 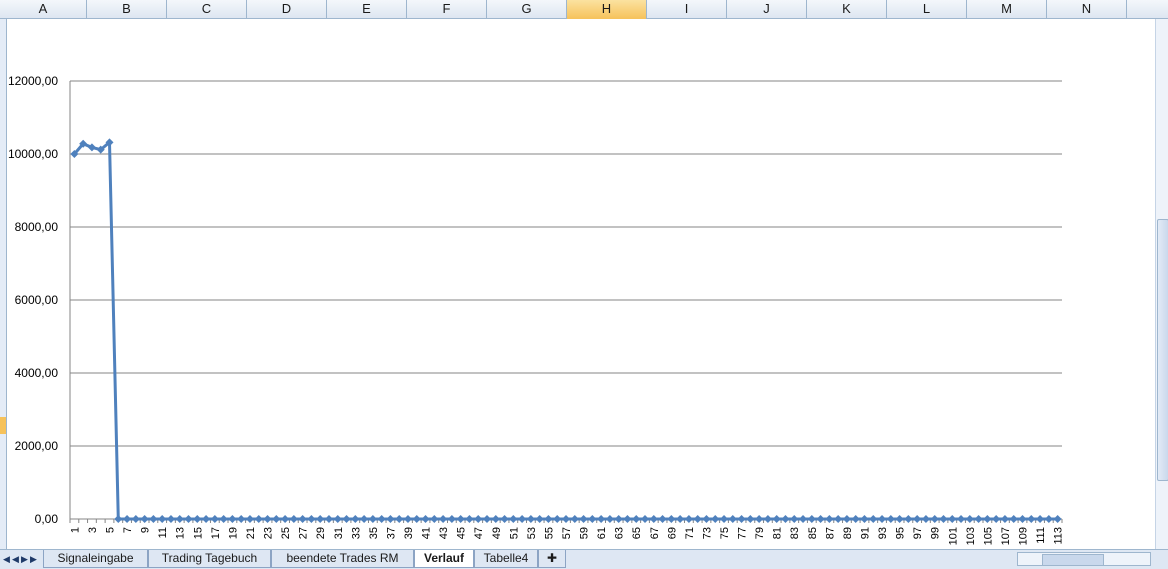 I want to click on horizontal-scroll-thumb, so click(x=1073, y=560).